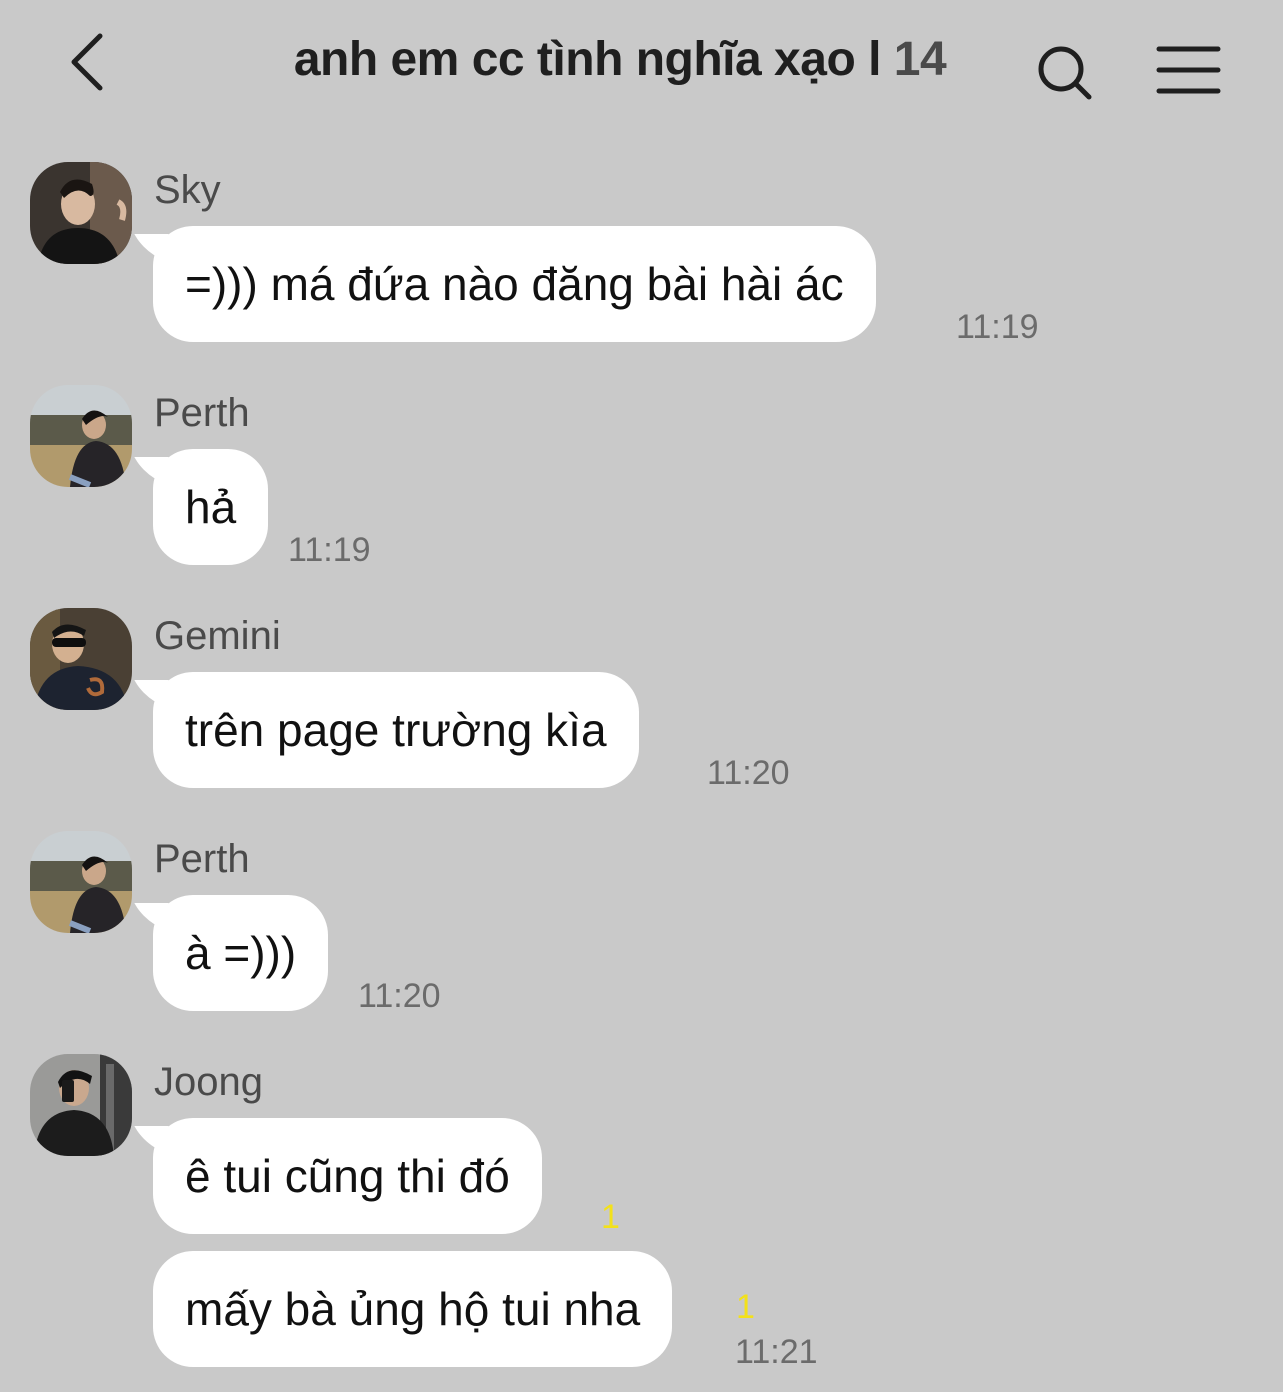 The image size is (1283, 1392). I want to click on chat-title: anh em cc tình nghĩa xạo l 14, so click(620, 59).